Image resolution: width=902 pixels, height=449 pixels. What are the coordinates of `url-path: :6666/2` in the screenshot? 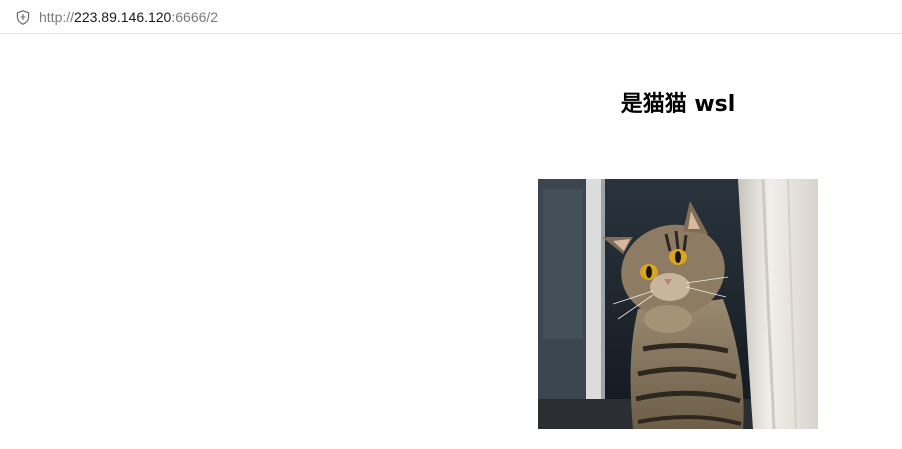 It's located at (195, 17).